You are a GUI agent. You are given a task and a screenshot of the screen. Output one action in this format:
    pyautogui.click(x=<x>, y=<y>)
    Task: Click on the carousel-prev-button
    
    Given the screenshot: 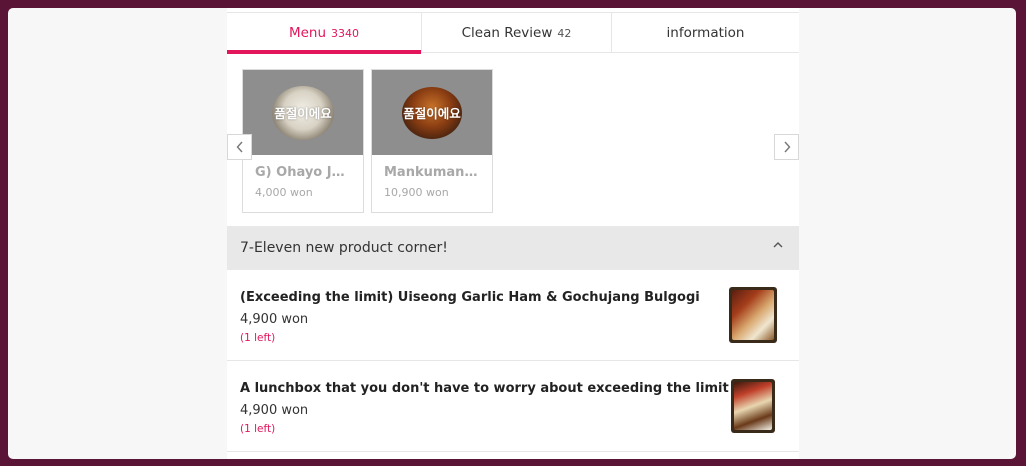 What is the action you would take?
    pyautogui.click(x=239, y=147)
    